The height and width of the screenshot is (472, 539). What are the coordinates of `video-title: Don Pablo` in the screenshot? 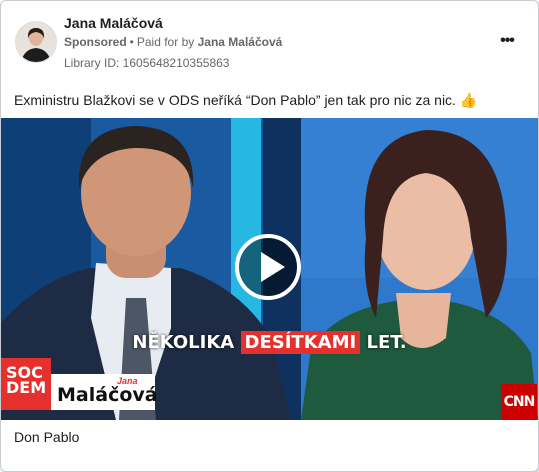 It's located at (46, 437).